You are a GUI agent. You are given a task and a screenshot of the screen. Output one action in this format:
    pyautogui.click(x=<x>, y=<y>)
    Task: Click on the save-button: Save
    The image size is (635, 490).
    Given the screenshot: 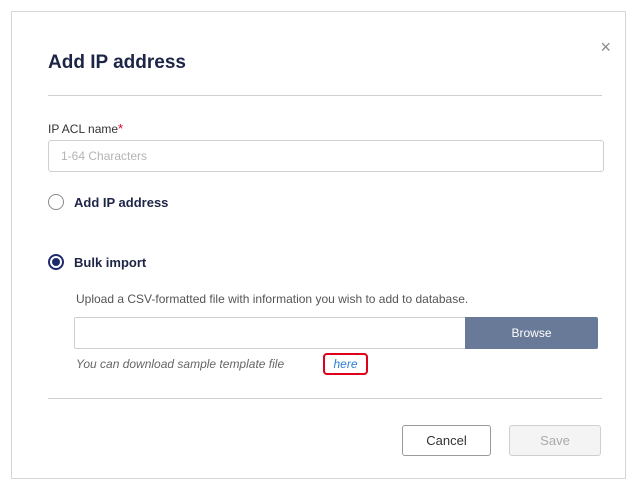 What is the action you would take?
    pyautogui.click(x=555, y=440)
    